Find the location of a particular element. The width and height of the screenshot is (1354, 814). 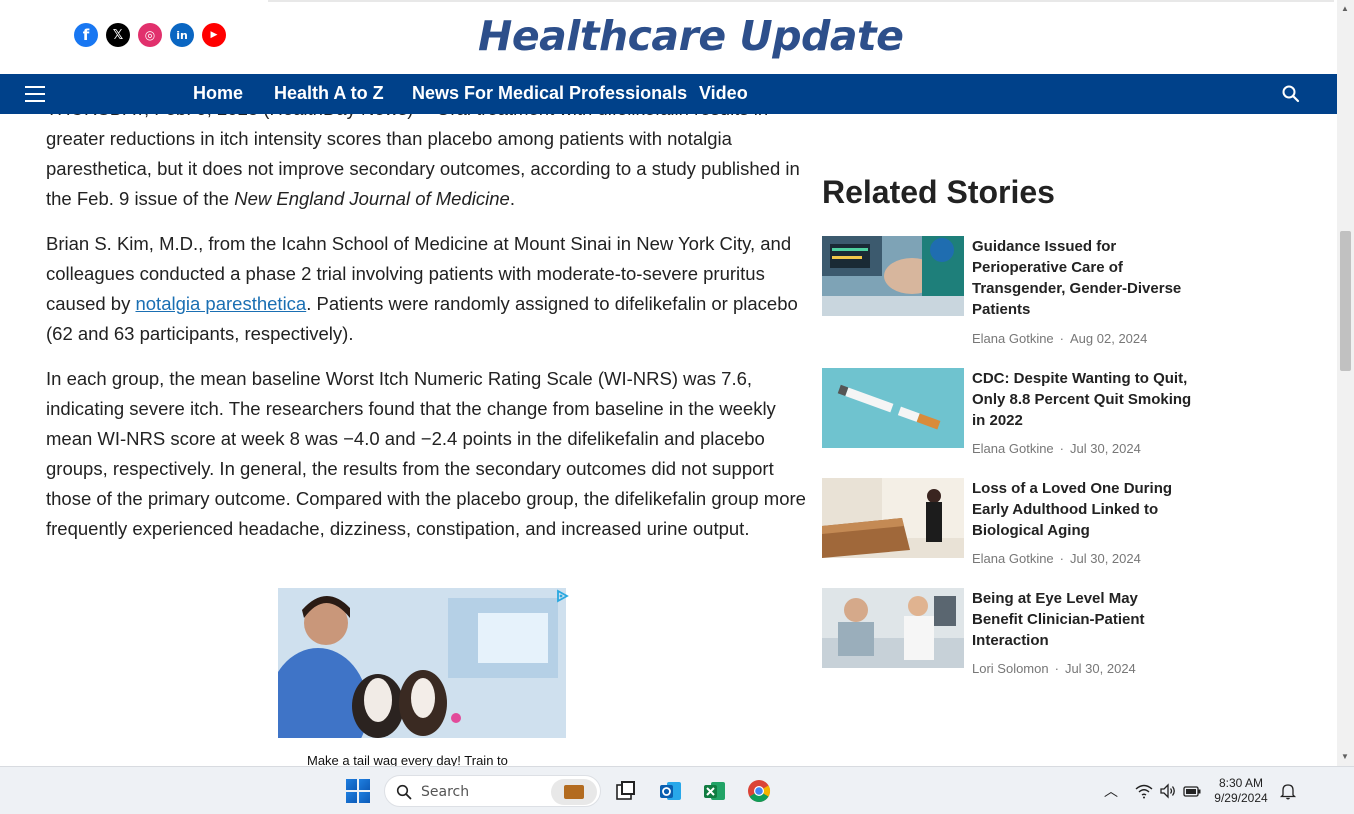

windows-taskbar: Search ︿ 8:30 AM 9/29/2024 is located at coordinates (677, 790).